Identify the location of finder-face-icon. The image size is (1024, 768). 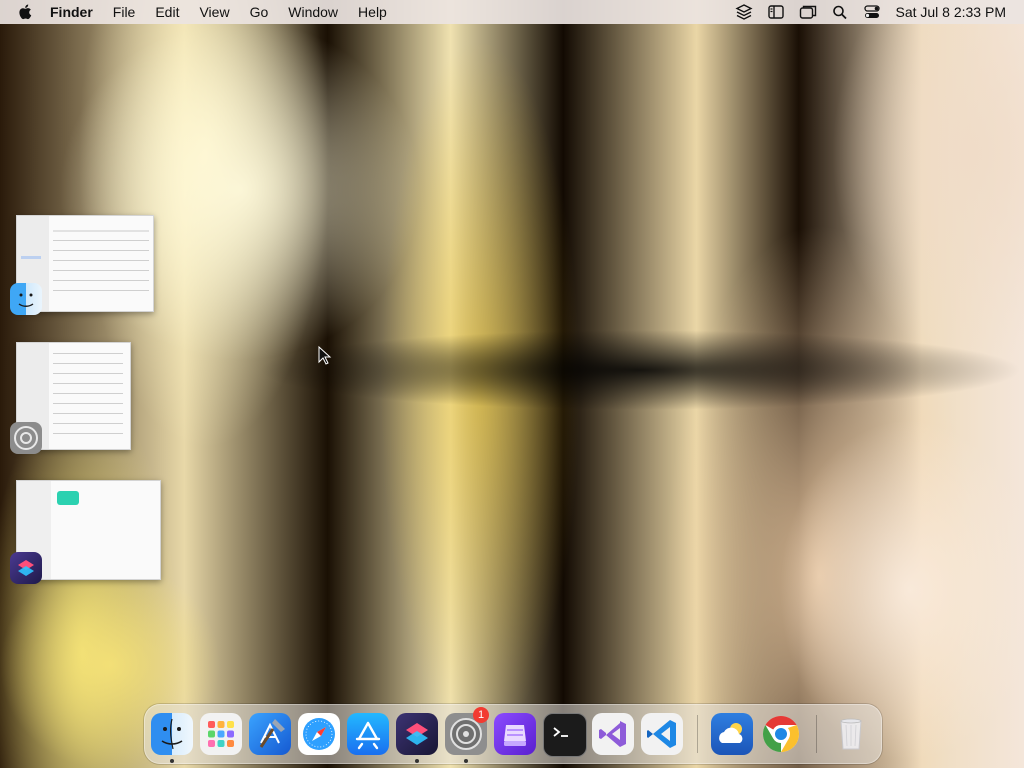
(26, 300).